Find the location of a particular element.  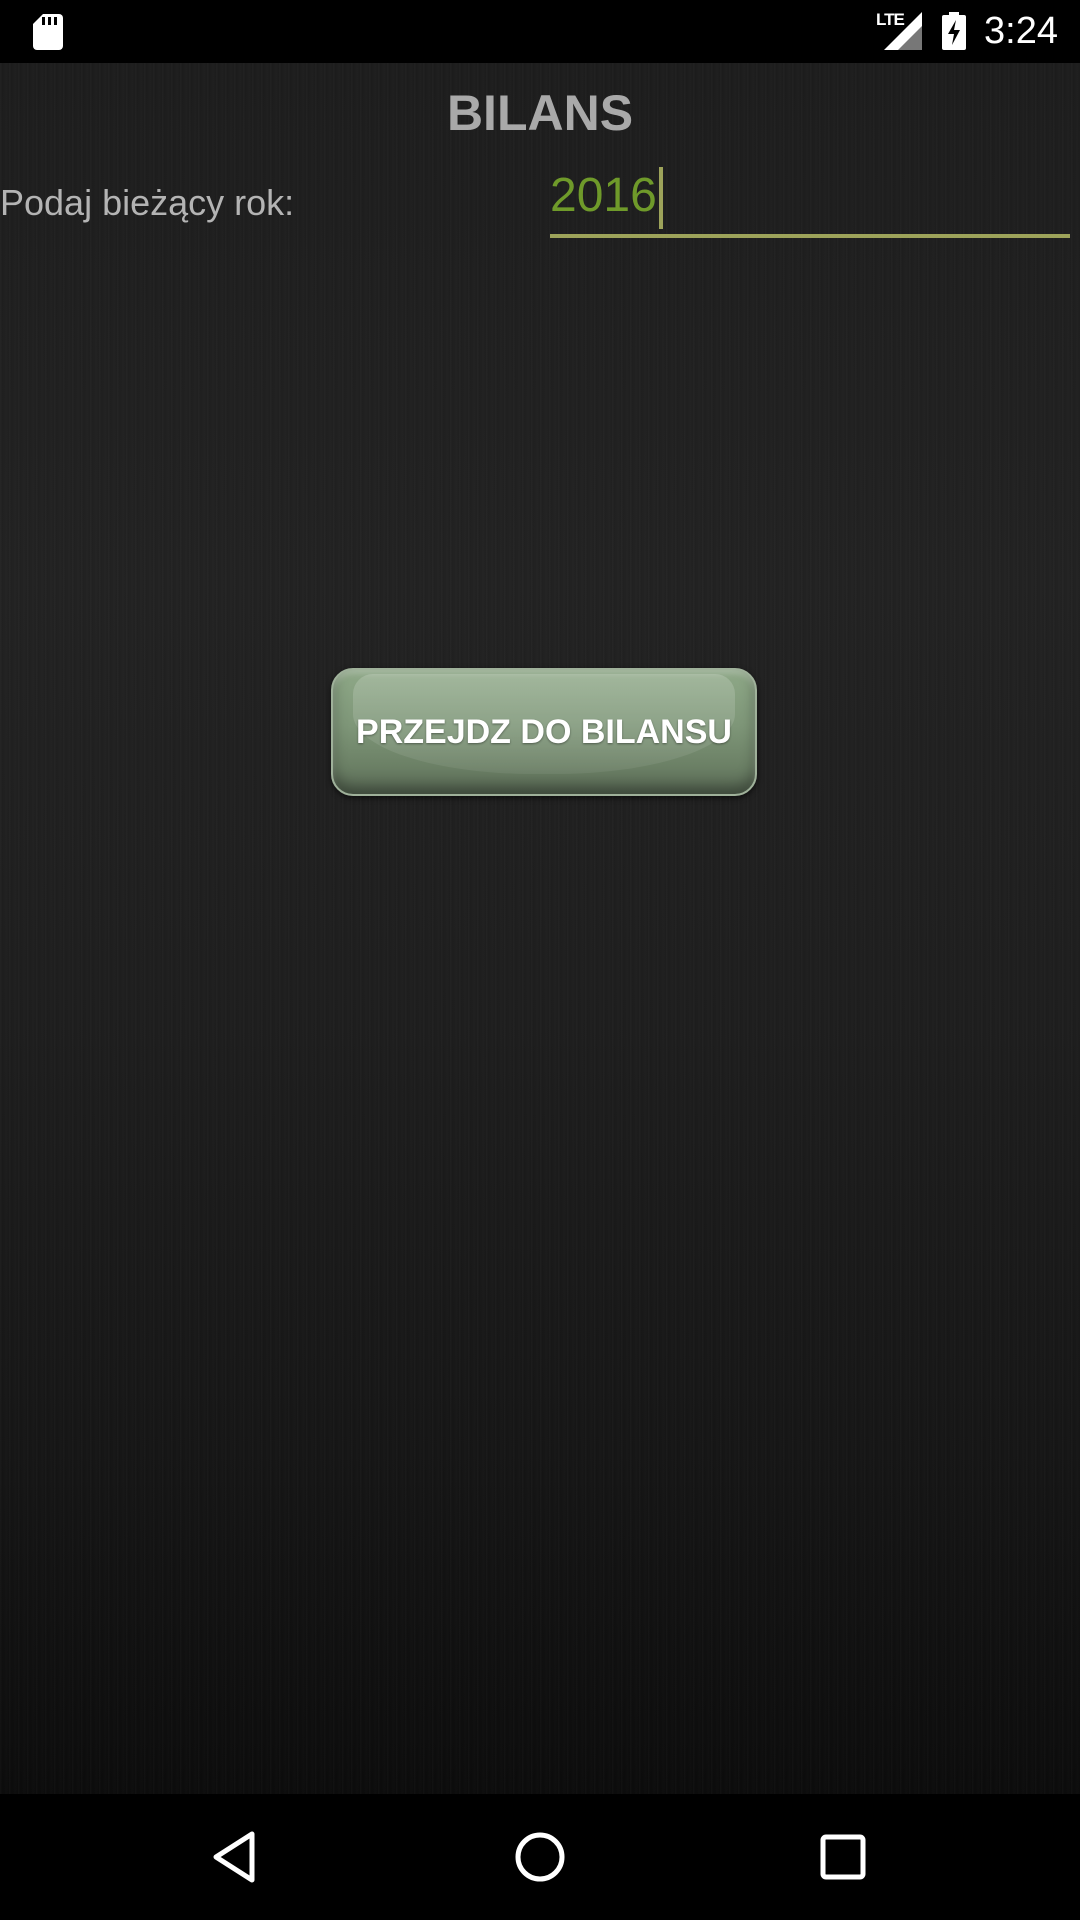

home-icon is located at coordinates (540, 1857).